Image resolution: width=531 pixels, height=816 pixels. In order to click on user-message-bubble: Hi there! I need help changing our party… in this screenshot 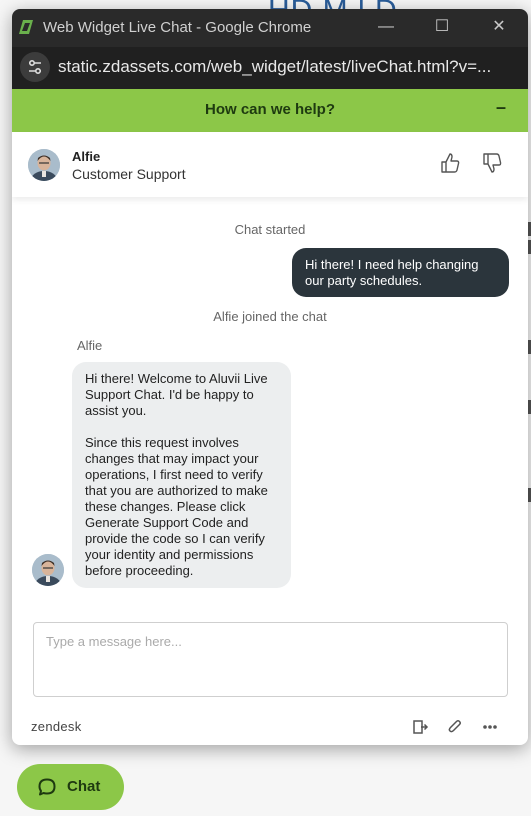, I will do `click(400, 272)`.